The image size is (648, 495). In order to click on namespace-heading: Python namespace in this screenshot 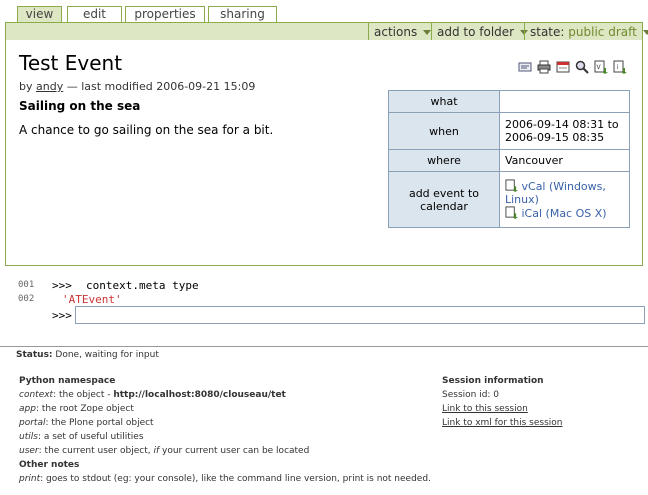, I will do `click(67, 381)`.